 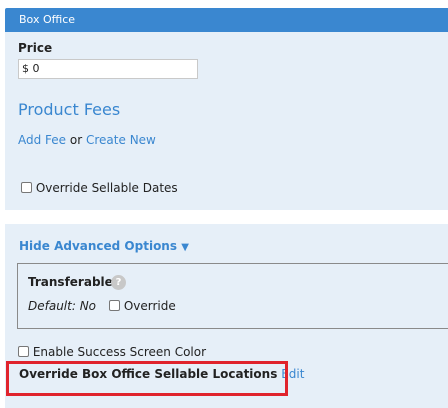 I want to click on product-fees-heading: Product Fees, so click(x=69, y=109).